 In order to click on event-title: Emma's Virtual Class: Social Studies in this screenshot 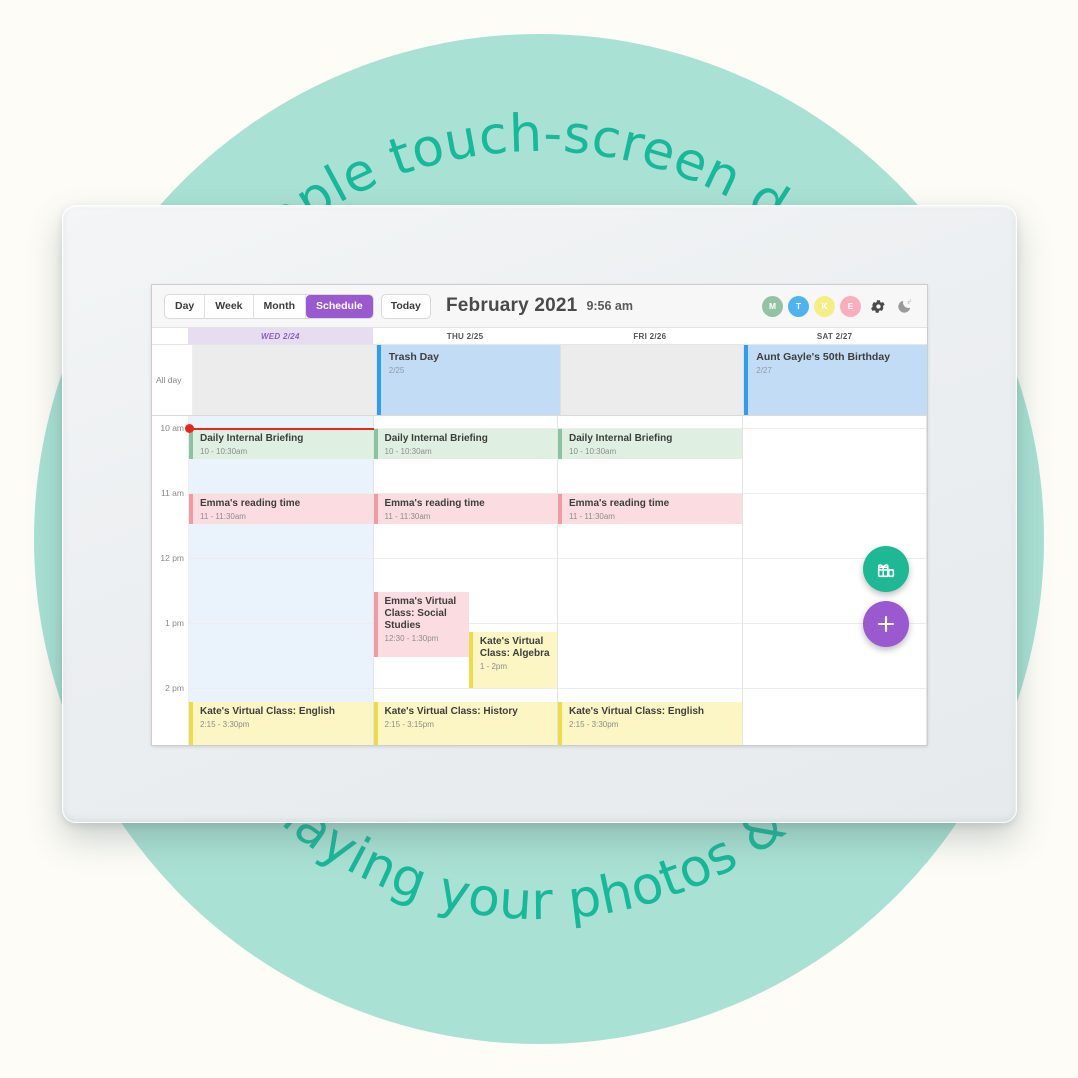, I will do `click(420, 613)`.